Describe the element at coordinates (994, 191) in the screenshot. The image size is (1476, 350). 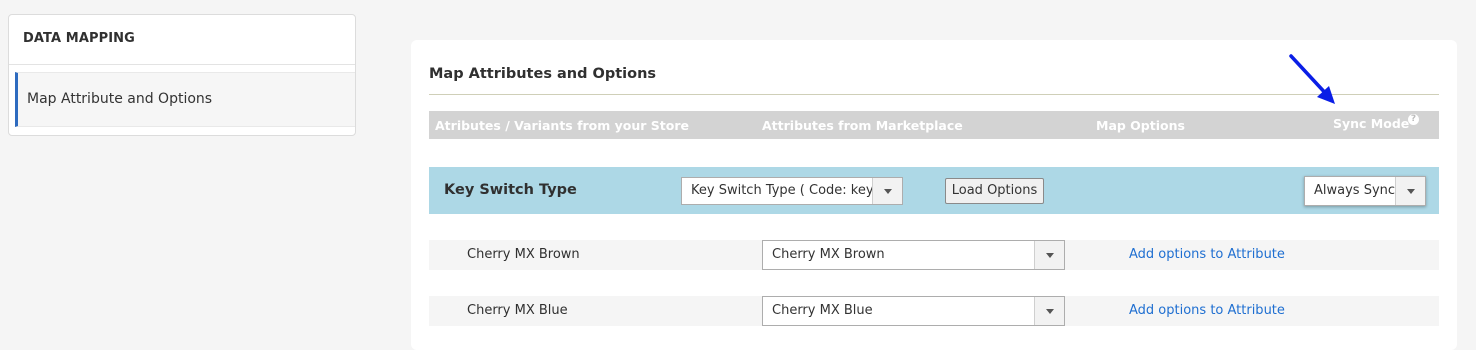
I see `load-options-button: Load Options` at that location.